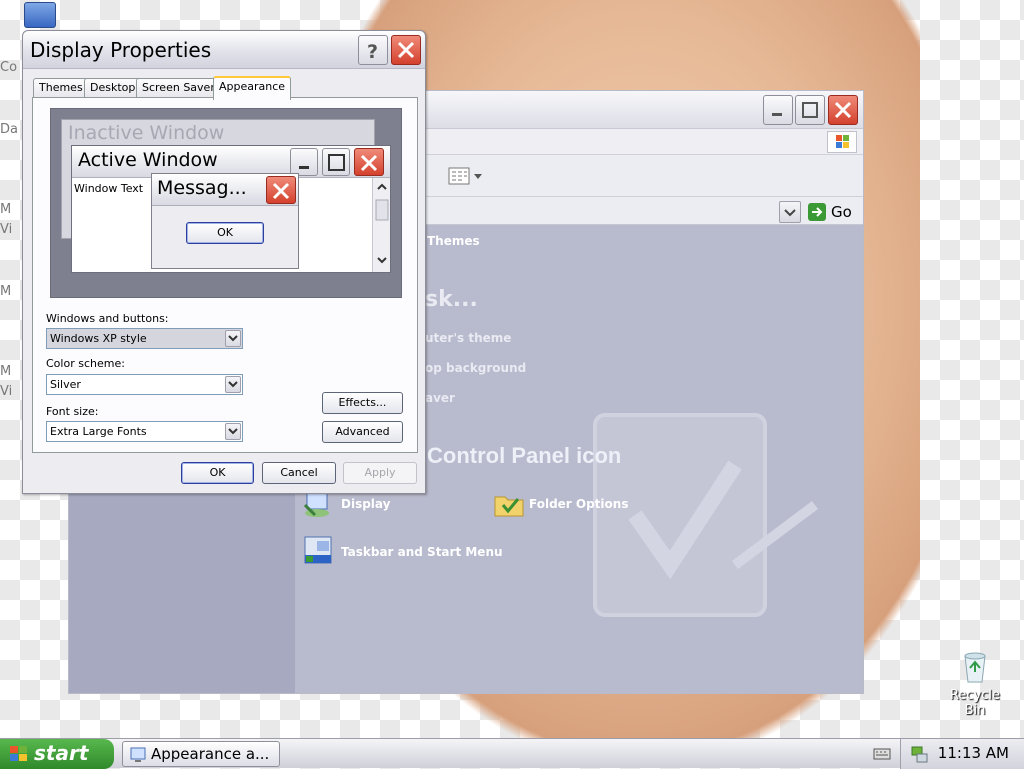  I want to click on go-arrow-icon, so click(817, 212).